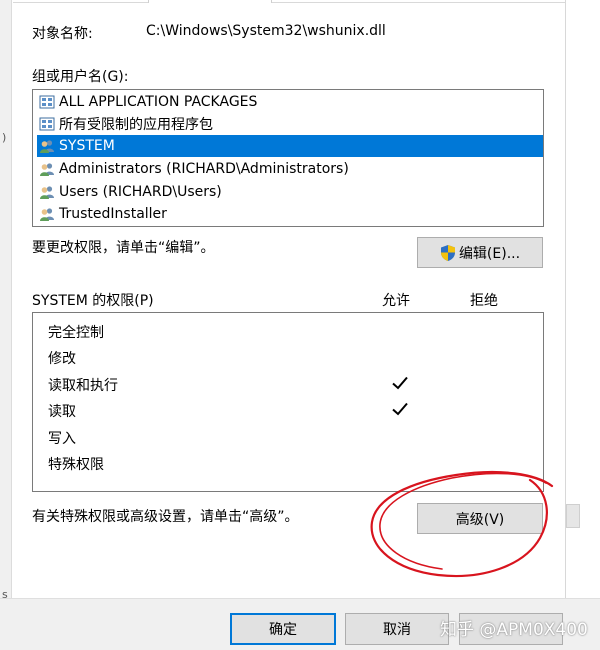  Describe the element at coordinates (266, 31) in the screenshot. I see `object-name-value: C:\Windows\System32\wshunix.dll` at that location.